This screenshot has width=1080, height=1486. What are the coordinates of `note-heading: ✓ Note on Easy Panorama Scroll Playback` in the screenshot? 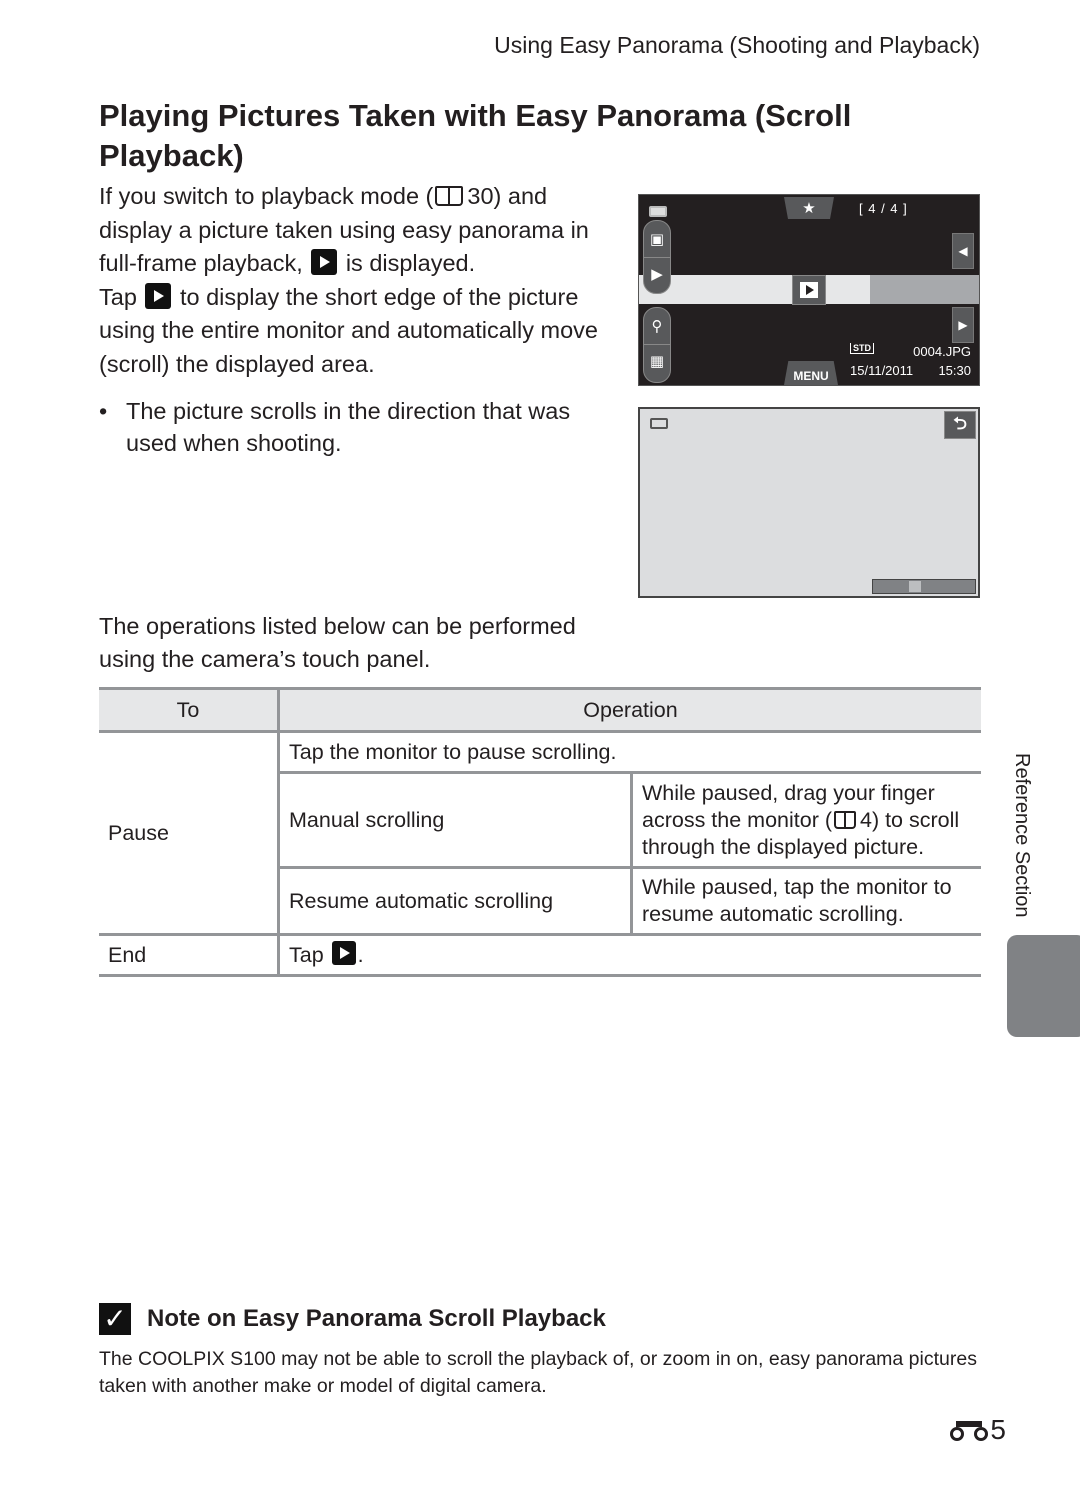 It's located at (352, 1319).